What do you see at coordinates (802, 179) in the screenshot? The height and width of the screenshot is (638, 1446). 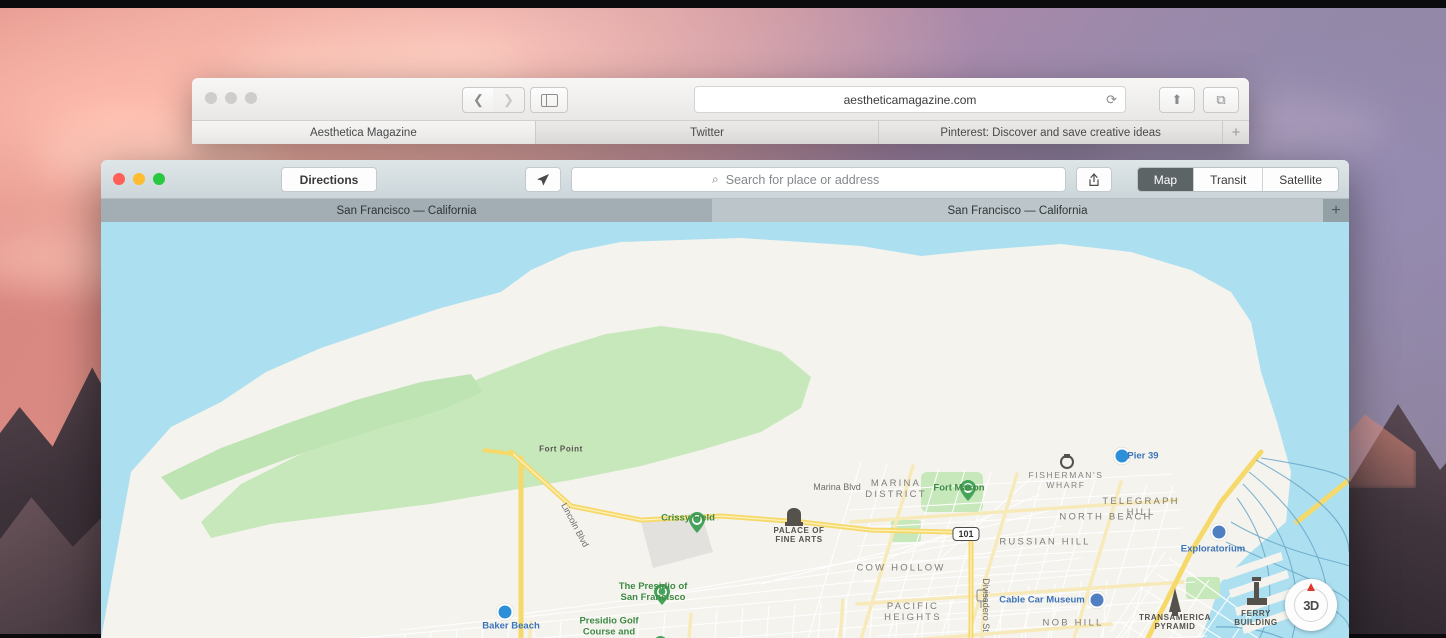 I see `search-placeholder: Search for place or address` at bounding box center [802, 179].